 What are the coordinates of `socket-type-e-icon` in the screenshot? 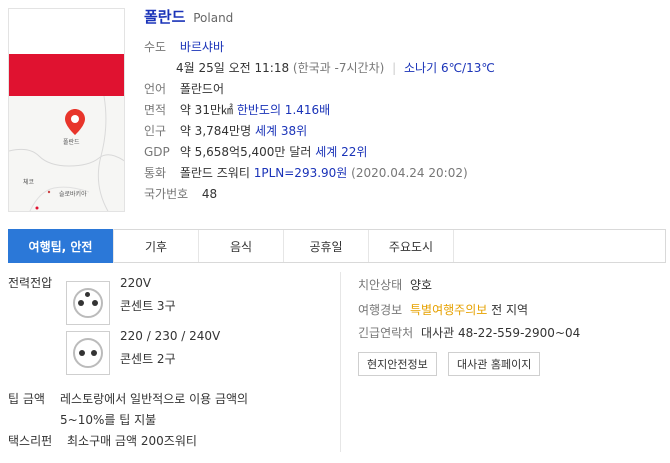 It's located at (88, 303).